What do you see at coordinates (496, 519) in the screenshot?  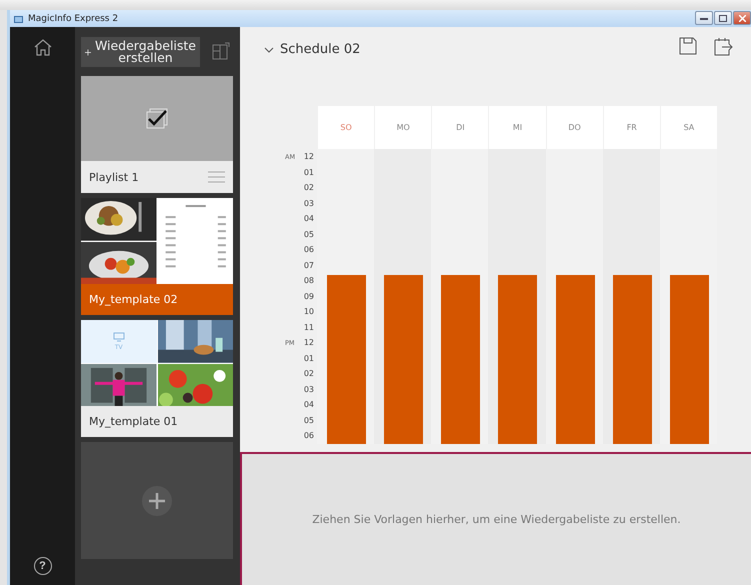 I see `drop-hint: Ziehen Sie Vorlagen hierher, um eine Wiedergabeliste zu erstellen.` at bounding box center [496, 519].